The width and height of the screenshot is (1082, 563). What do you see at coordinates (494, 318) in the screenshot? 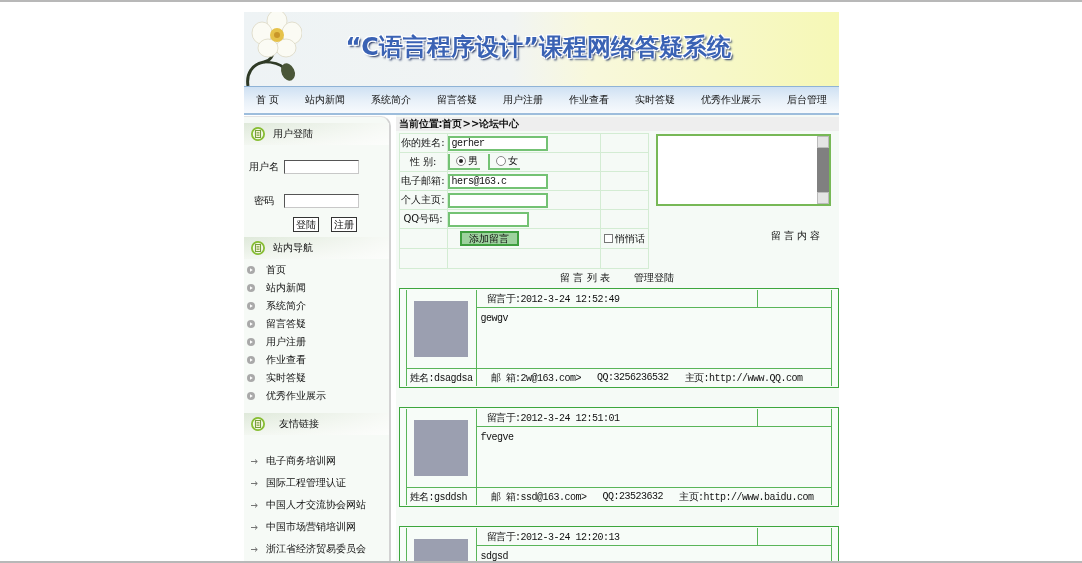
I see `message-text: gewgv` at bounding box center [494, 318].